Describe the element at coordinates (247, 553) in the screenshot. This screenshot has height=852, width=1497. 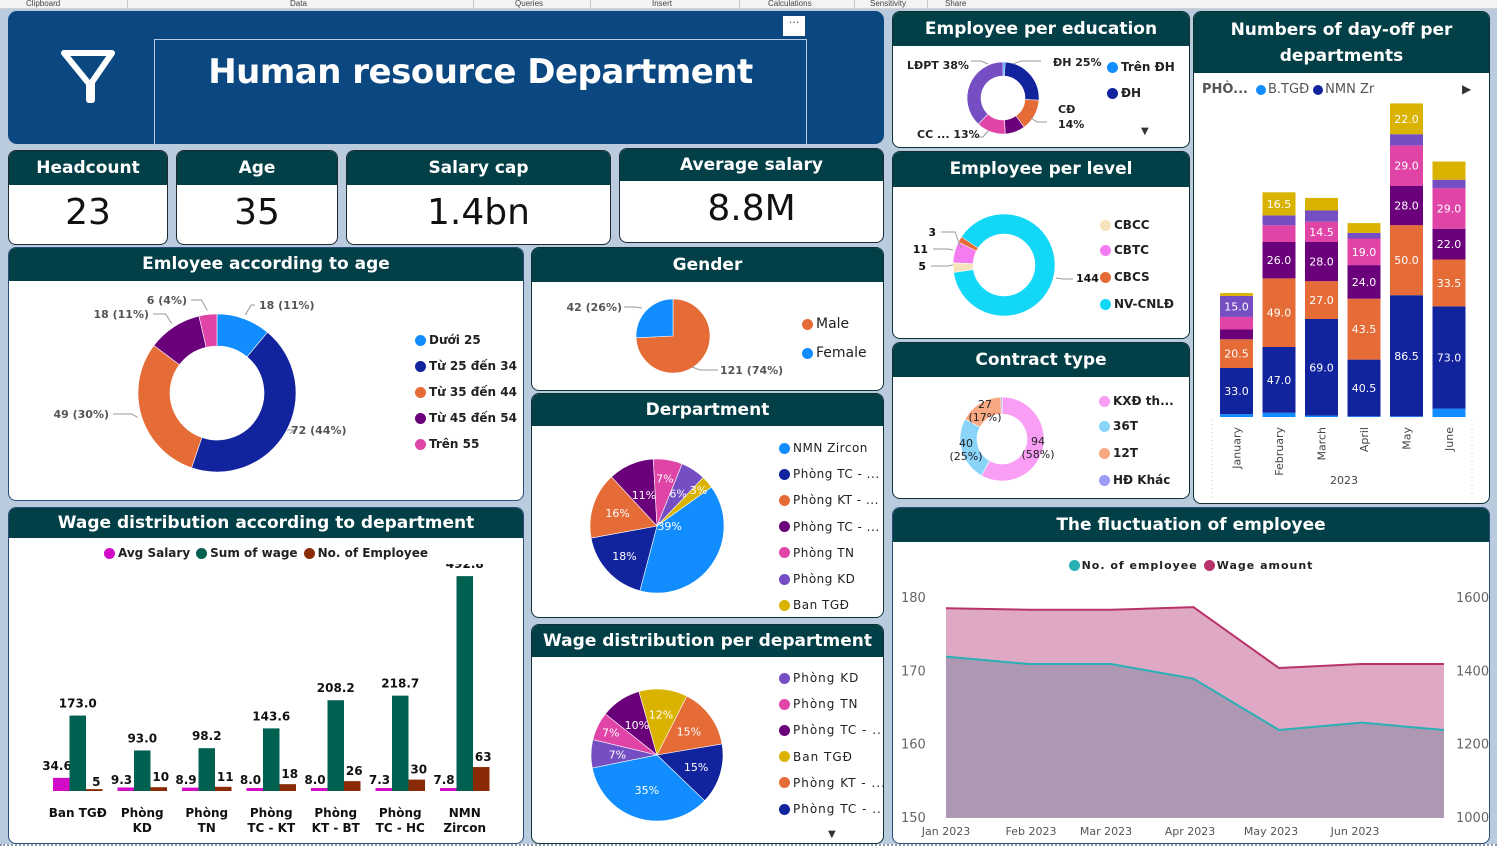
I see `legend-item: Sum of wage` at that location.